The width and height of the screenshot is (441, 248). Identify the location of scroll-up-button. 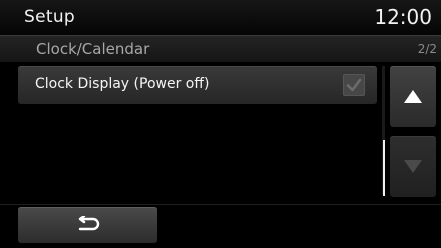
(413, 96).